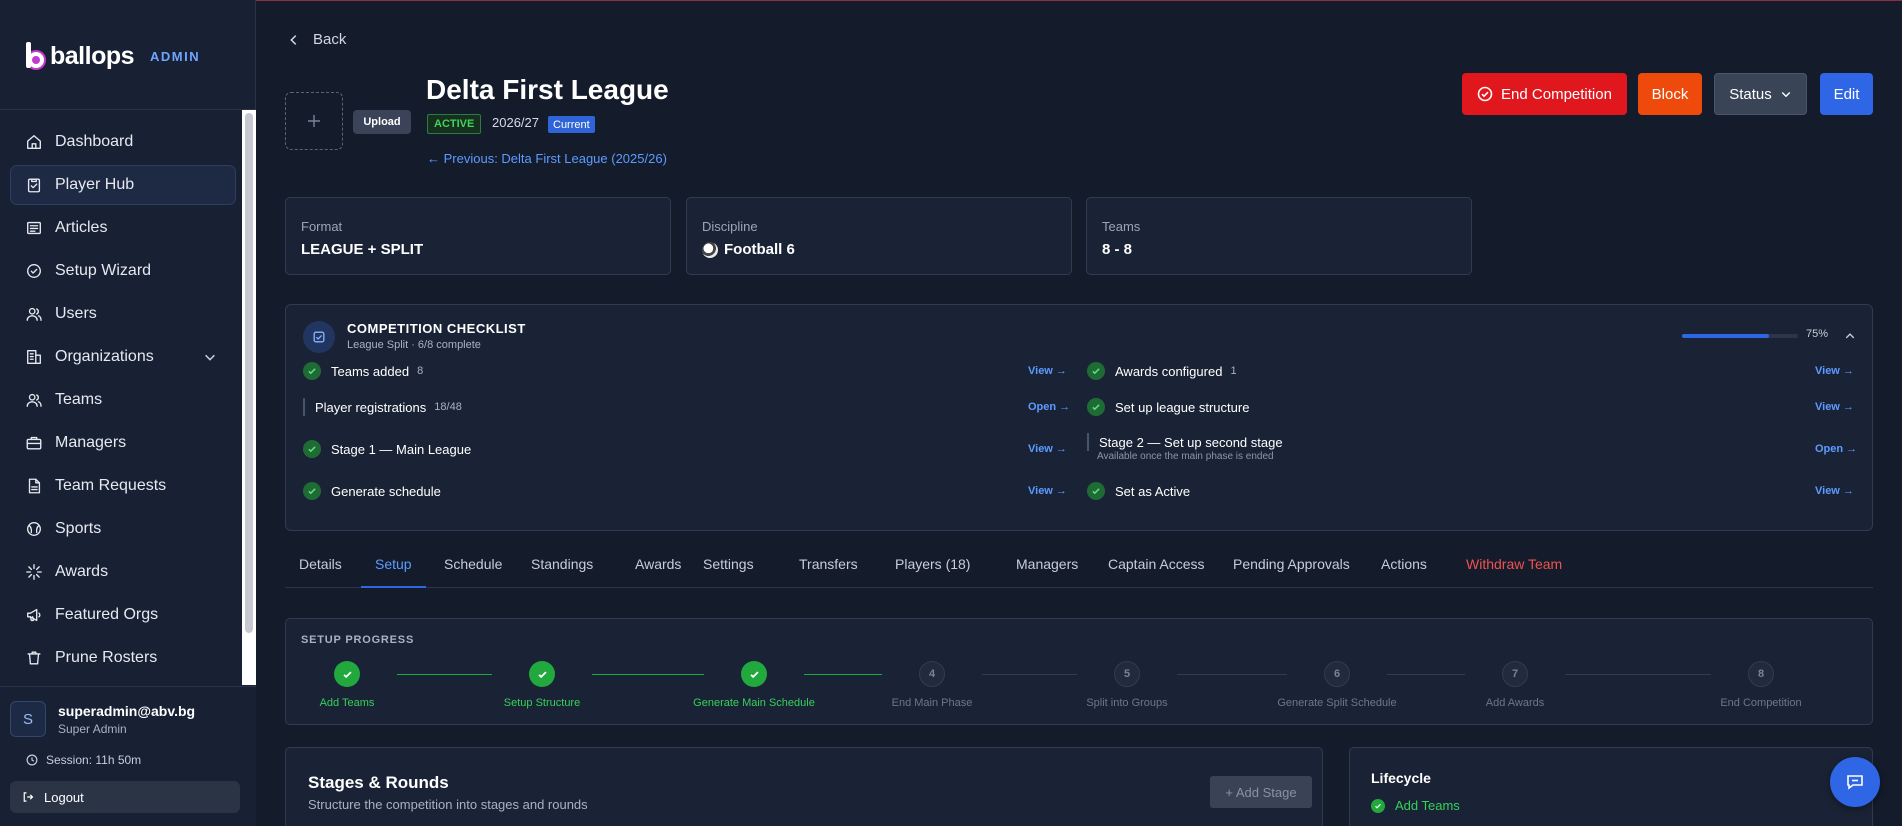  I want to click on avatar: S, so click(28, 719).